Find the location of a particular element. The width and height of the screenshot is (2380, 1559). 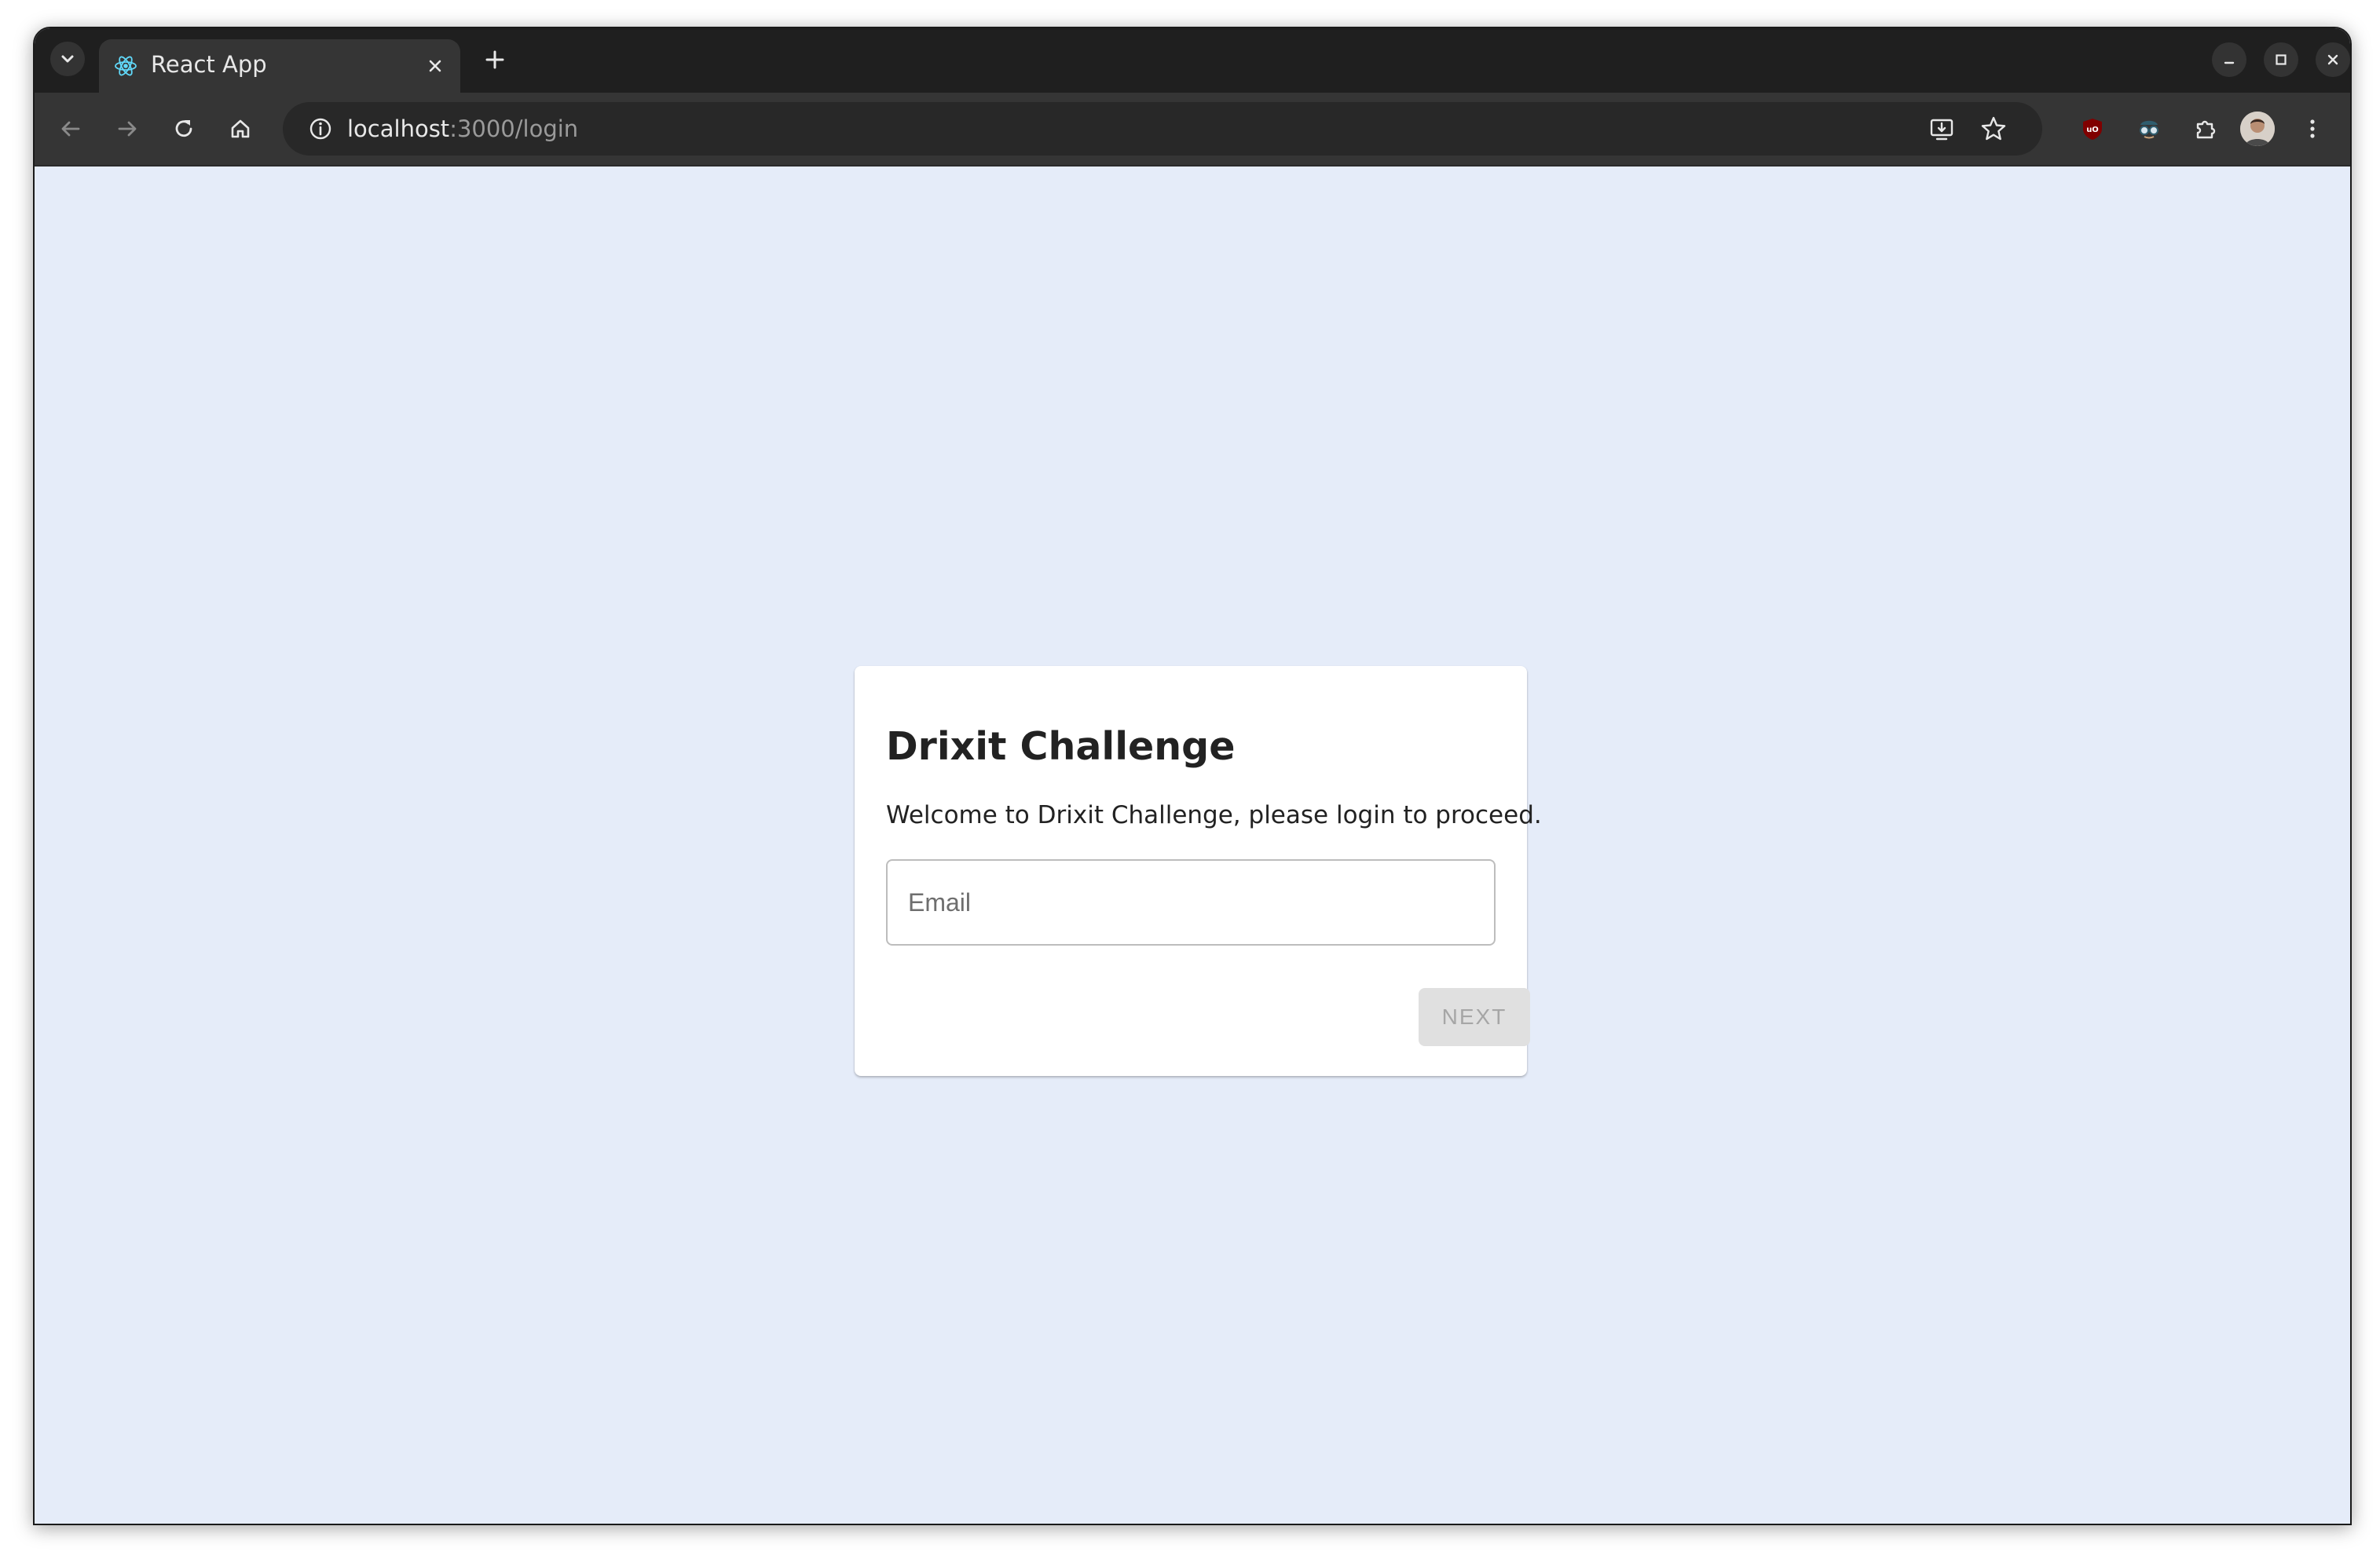

tab-strip: React App is located at coordinates (1192, 60).